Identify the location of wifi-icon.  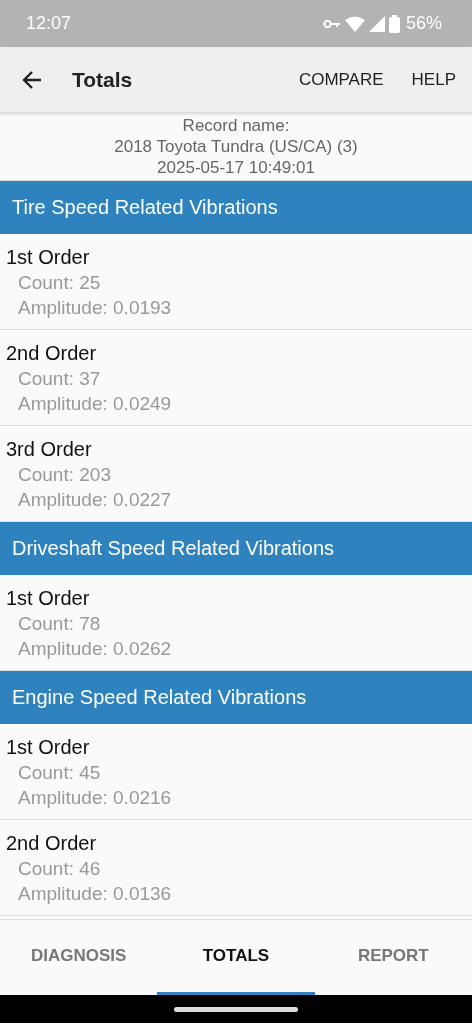
(354, 23).